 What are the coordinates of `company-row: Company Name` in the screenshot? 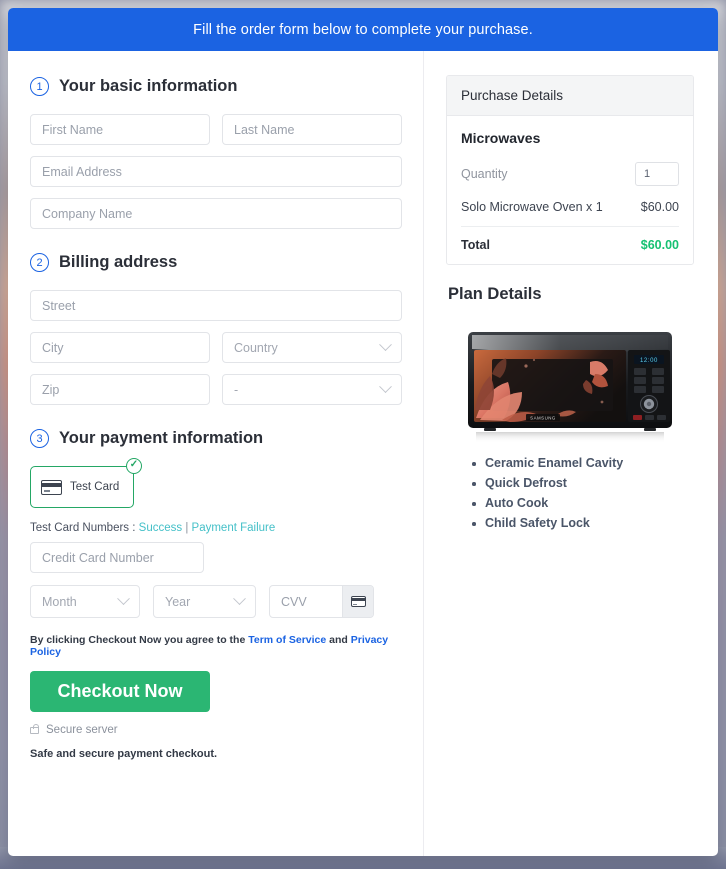 It's located at (216, 213).